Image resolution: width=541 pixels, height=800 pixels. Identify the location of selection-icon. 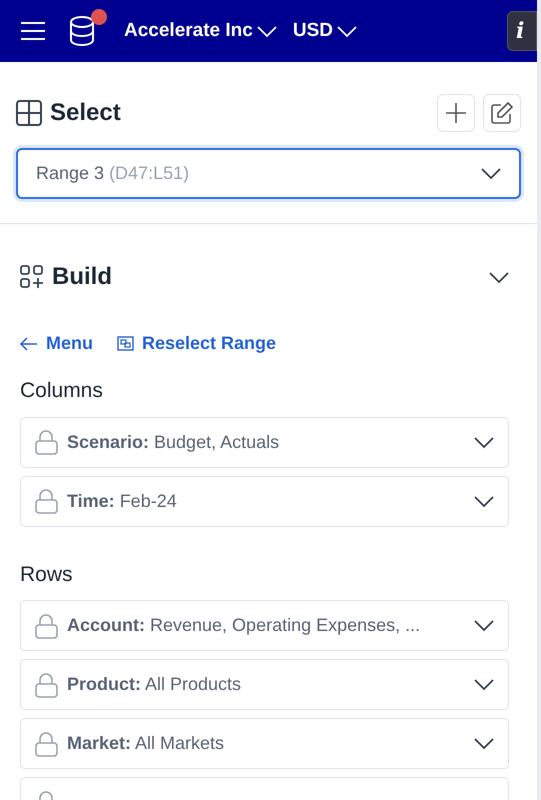
(125, 343).